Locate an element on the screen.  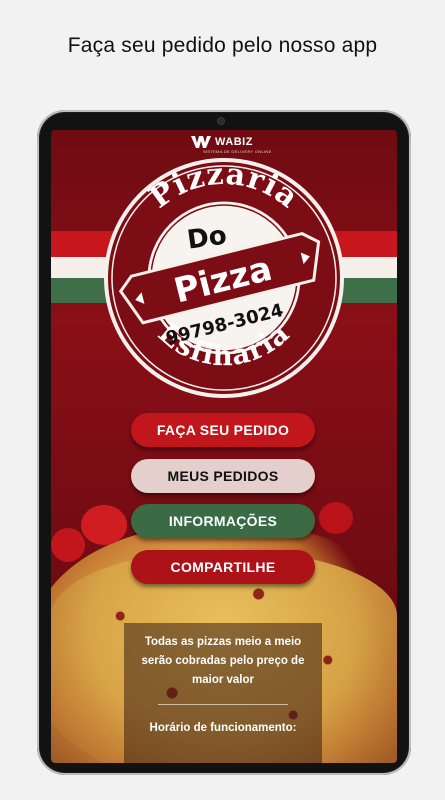
opening-hours-label: Horário de funcionamento: is located at coordinates (223, 728).